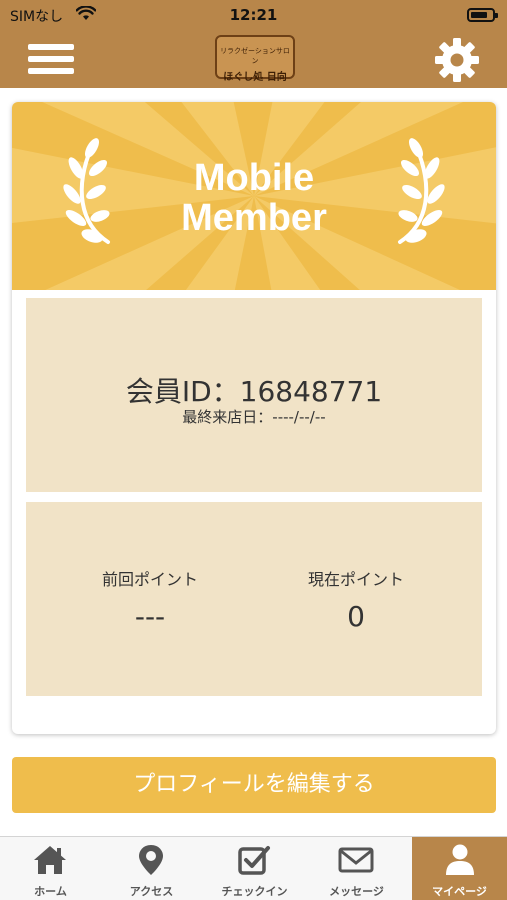 The width and height of the screenshot is (507, 900). What do you see at coordinates (255, 56) in the screenshot?
I see `logo-subtitle: リラクゼーションサロン` at bounding box center [255, 56].